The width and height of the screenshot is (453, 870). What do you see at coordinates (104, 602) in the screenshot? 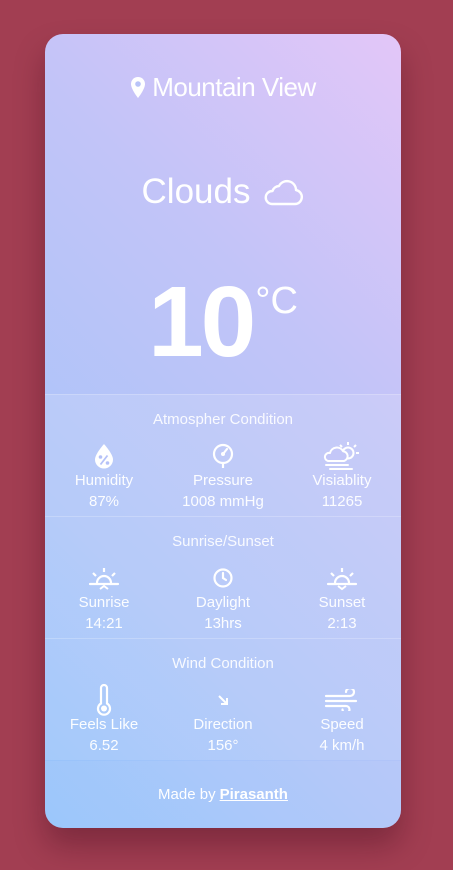
I see `stat-label: Sunrise` at bounding box center [104, 602].